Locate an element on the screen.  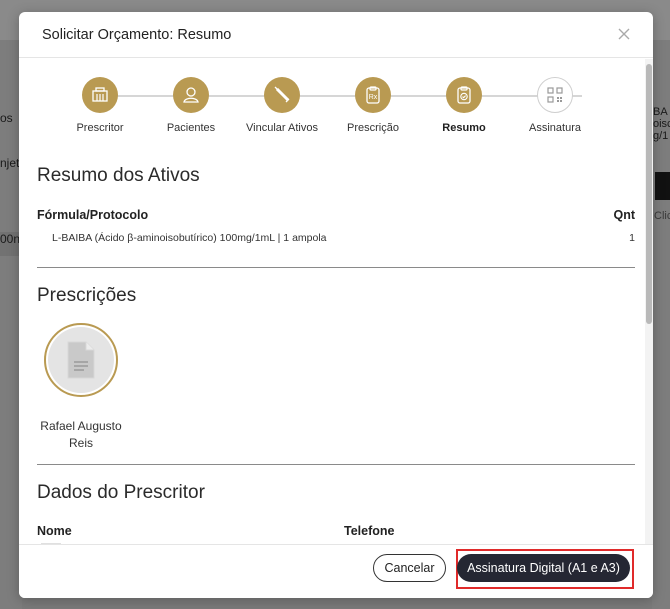
prescription-document is located at coordinates (81, 360).